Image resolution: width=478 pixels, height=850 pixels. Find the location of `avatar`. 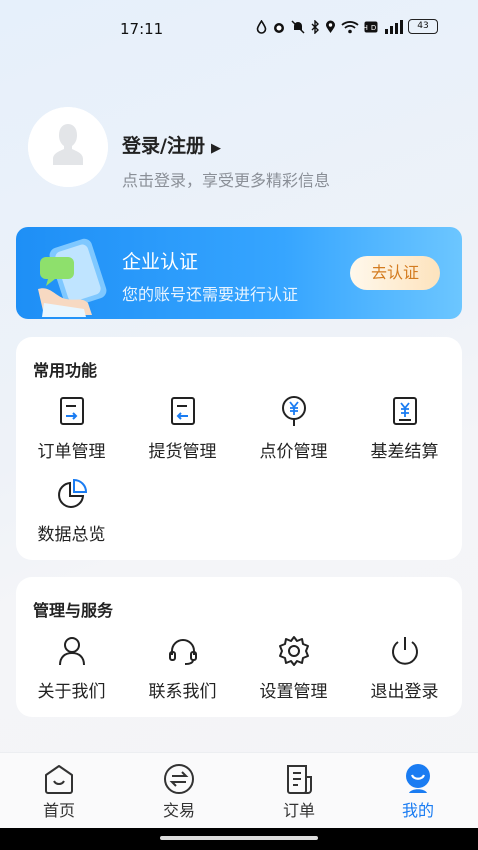

avatar is located at coordinates (68, 147).